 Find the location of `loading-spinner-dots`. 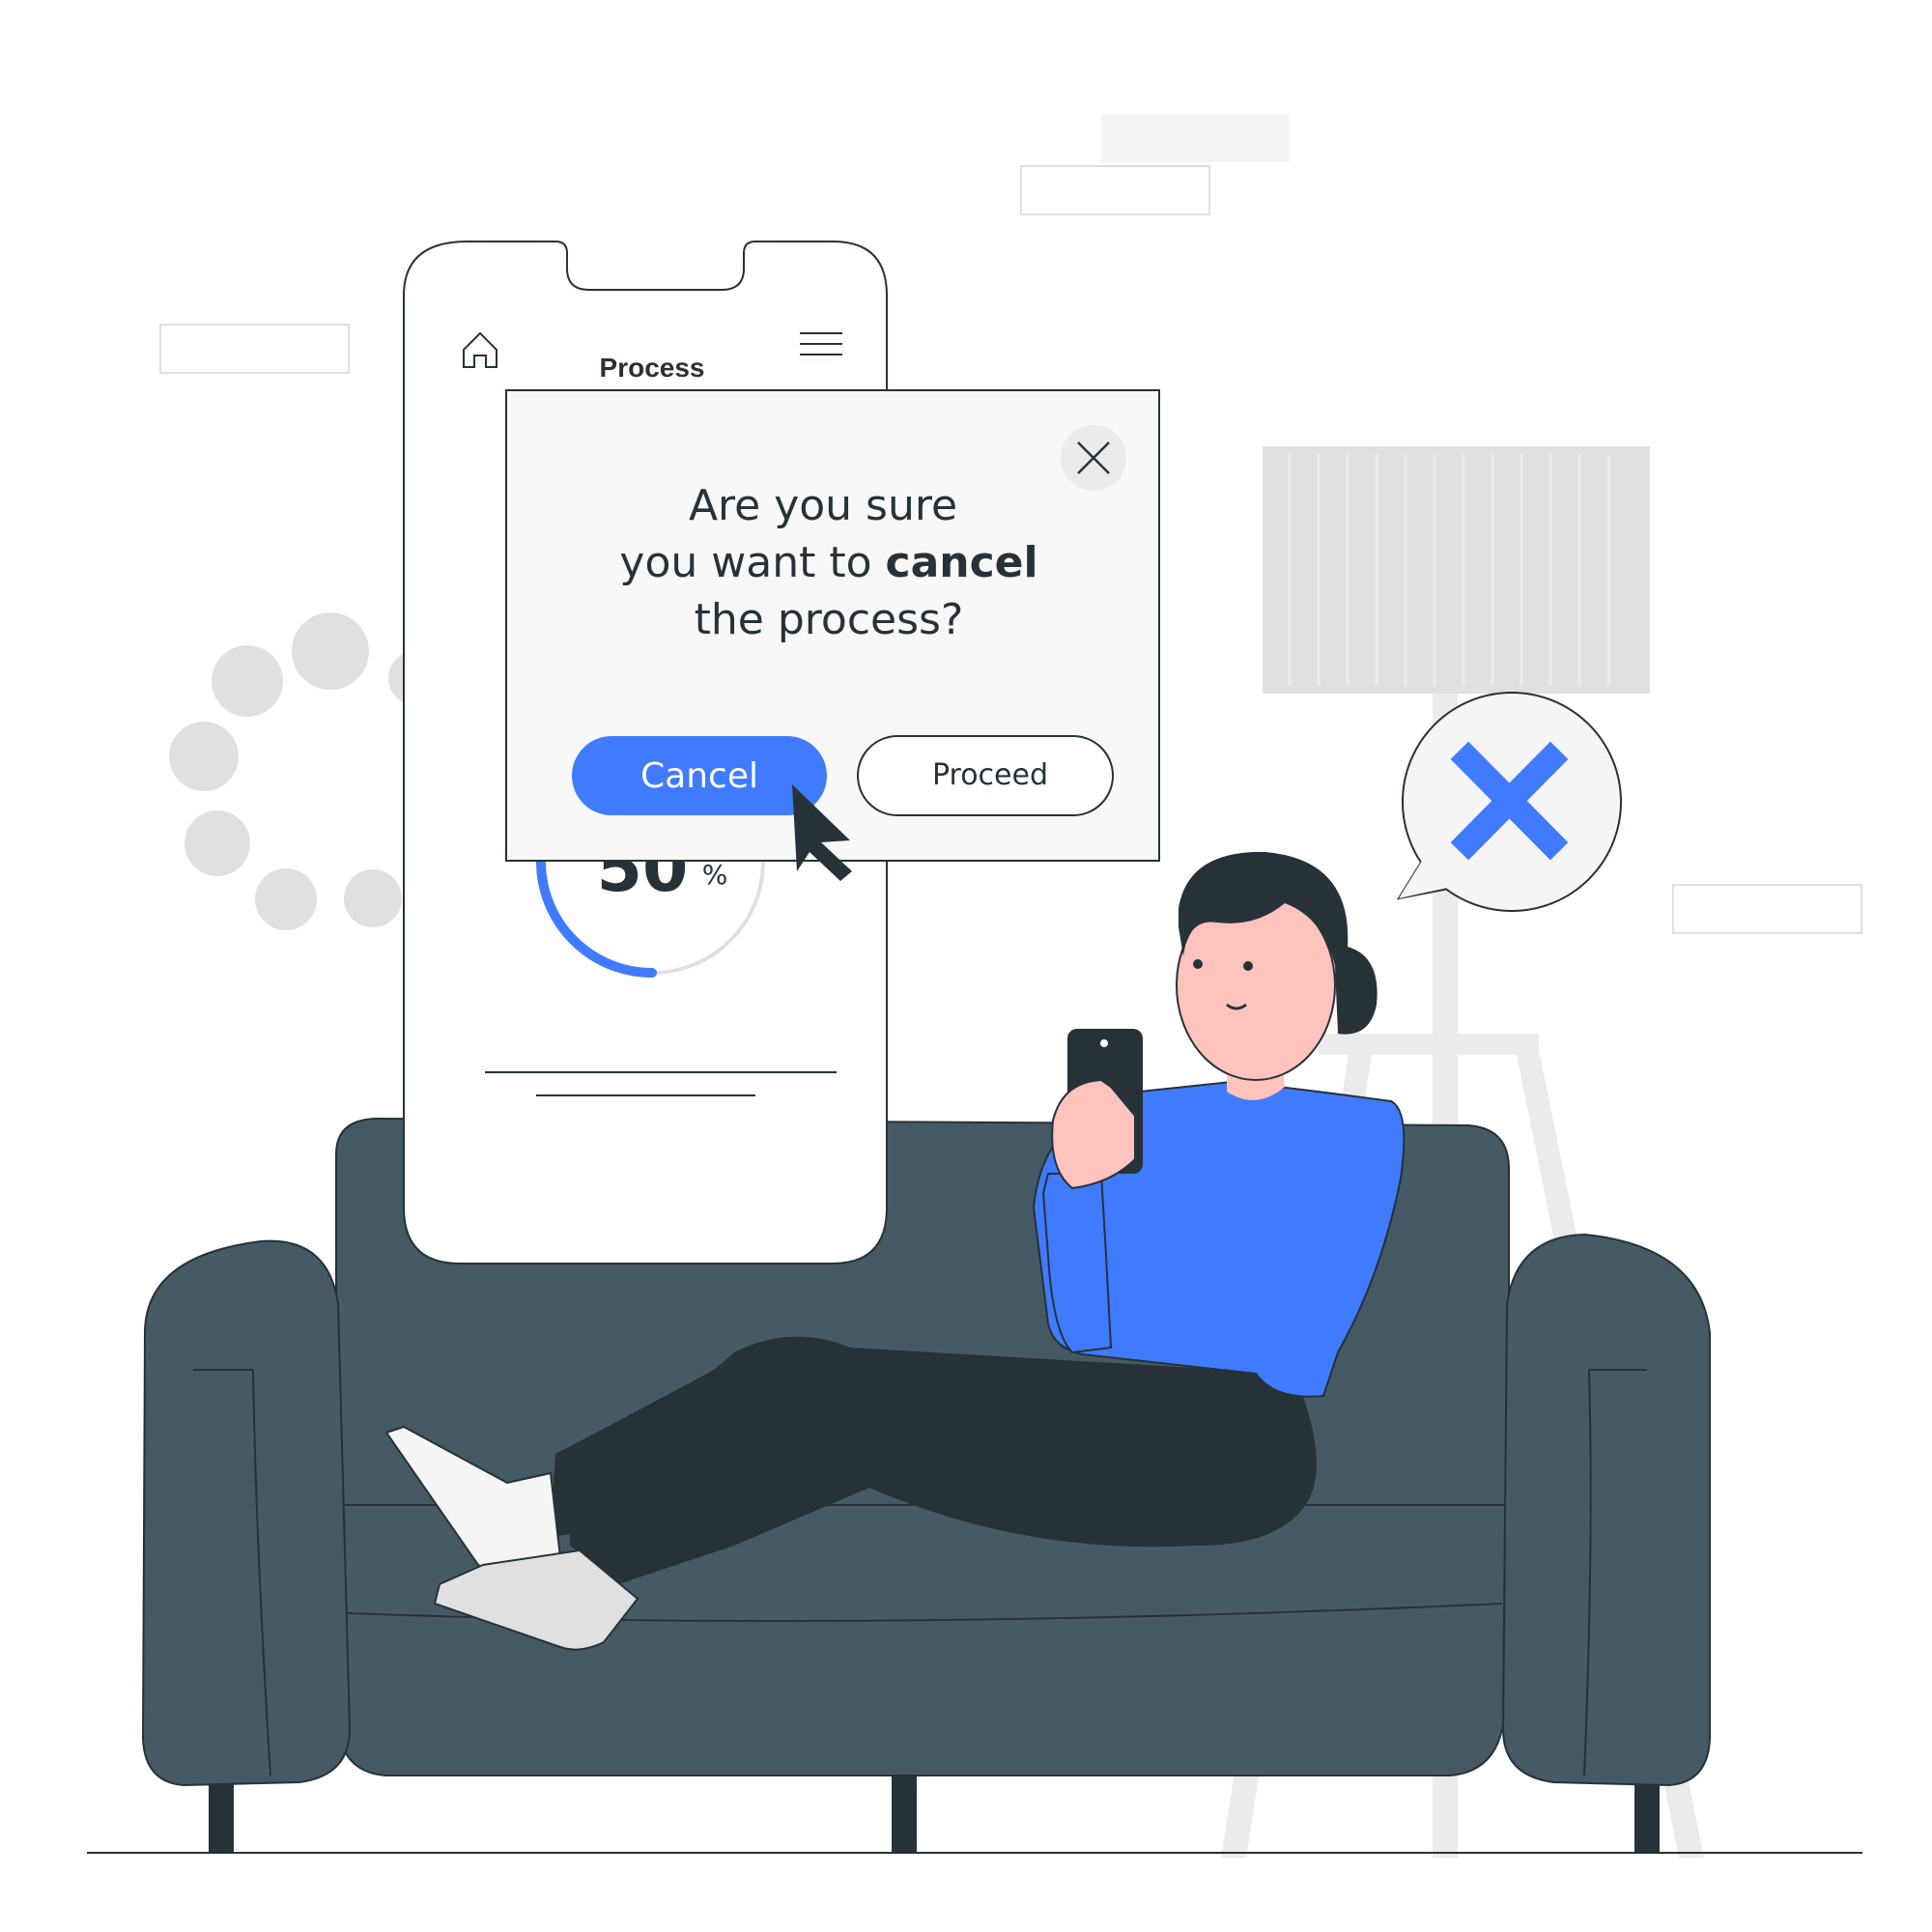

loading-spinner-dots is located at coordinates (305, 771).